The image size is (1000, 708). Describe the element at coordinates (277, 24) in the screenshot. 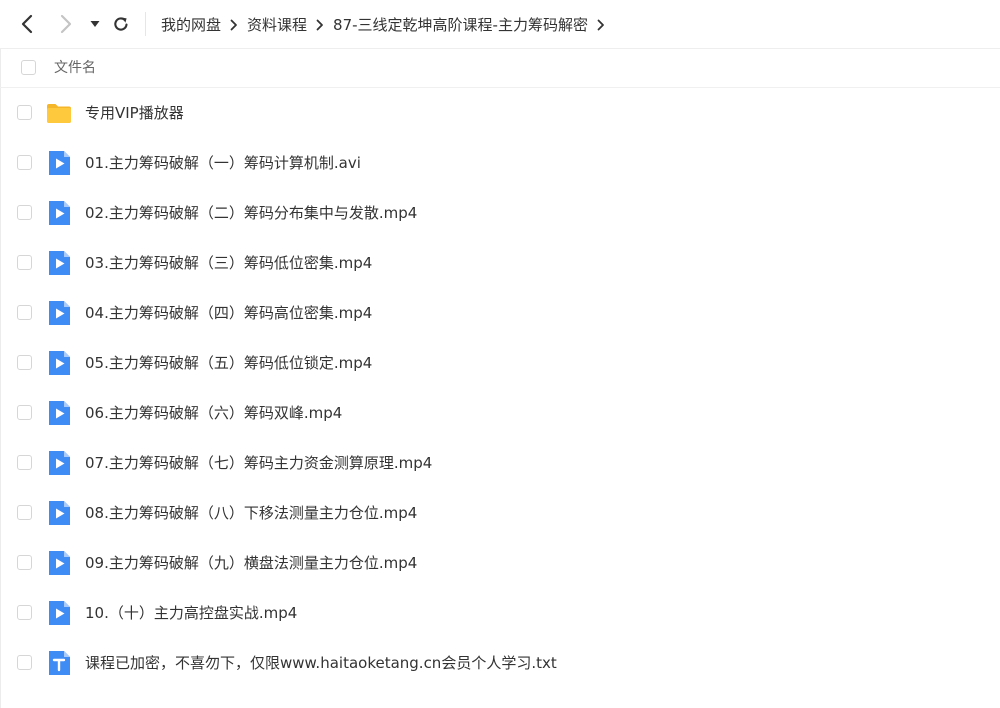

I see `breadcrumb-item-course-materials: 资料课程` at that location.